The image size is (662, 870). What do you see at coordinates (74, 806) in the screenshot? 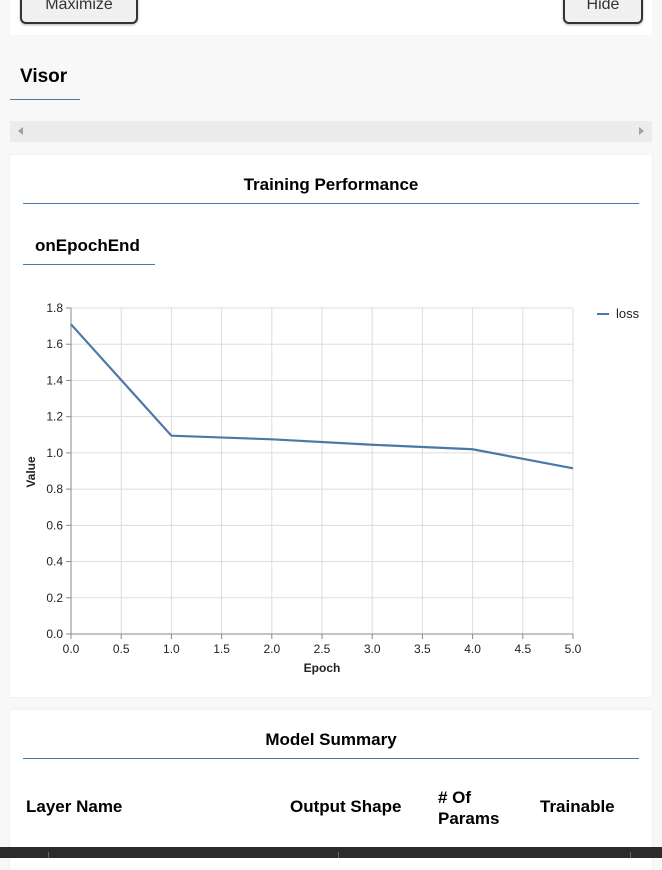
I see `column-header-layer-name: Layer Name` at bounding box center [74, 806].